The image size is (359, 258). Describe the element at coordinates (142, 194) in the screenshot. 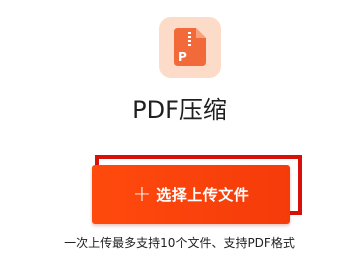

I see `plus-icon: +` at that location.